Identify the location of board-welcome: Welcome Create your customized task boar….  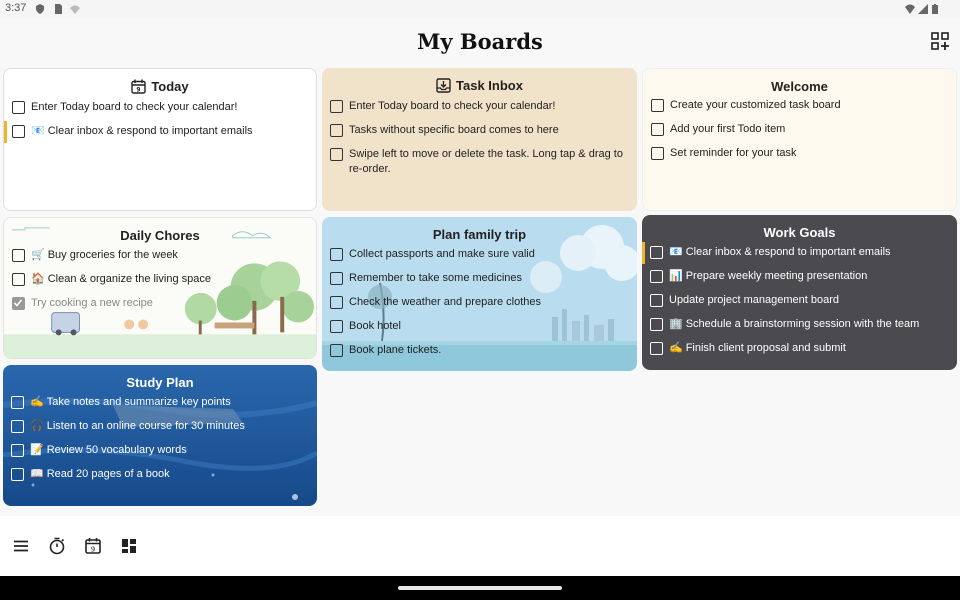
(799, 139).